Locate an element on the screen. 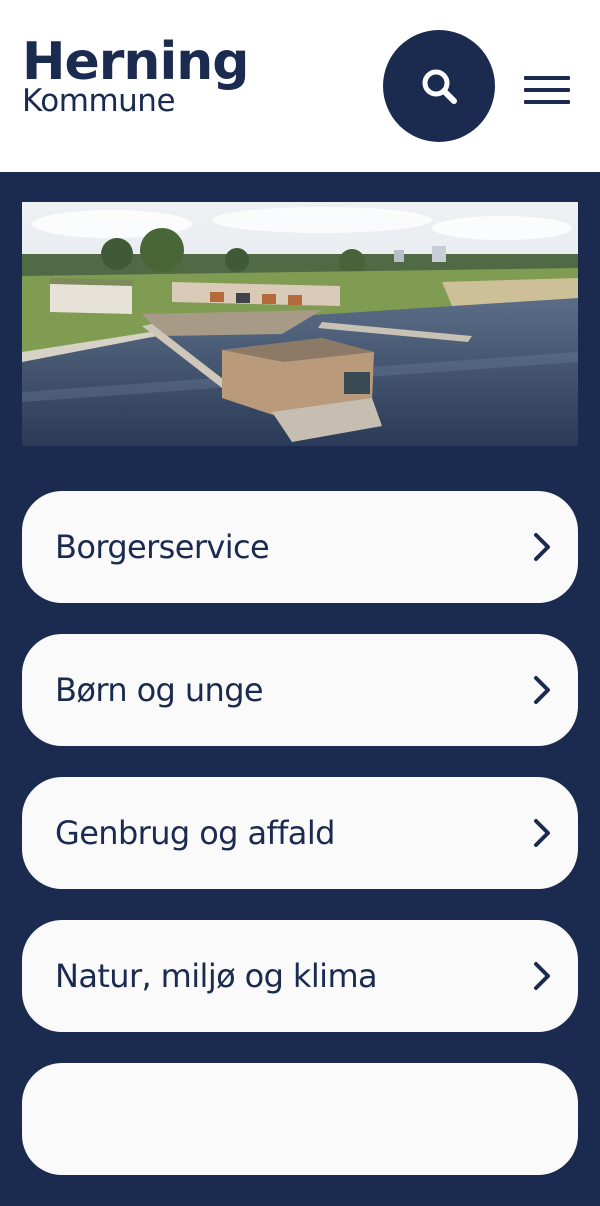  herning-kommune-logo: Herning Kommune is located at coordinates (136, 74).